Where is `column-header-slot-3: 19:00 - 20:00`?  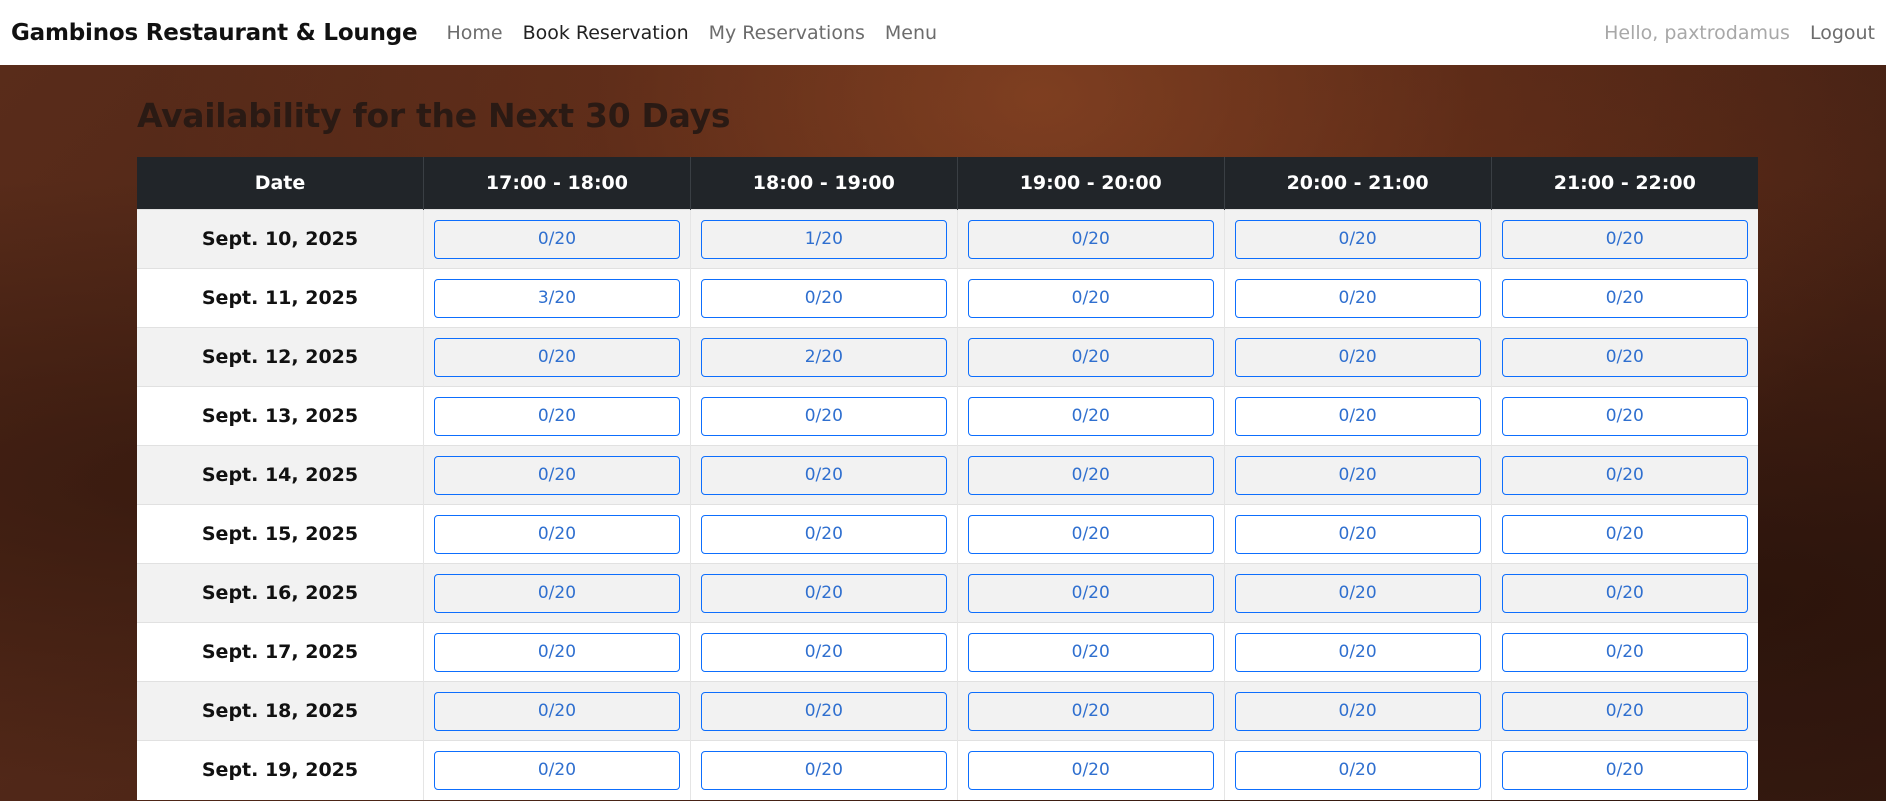 column-header-slot-3: 19:00 - 20:00 is located at coordinates (1090, 183).